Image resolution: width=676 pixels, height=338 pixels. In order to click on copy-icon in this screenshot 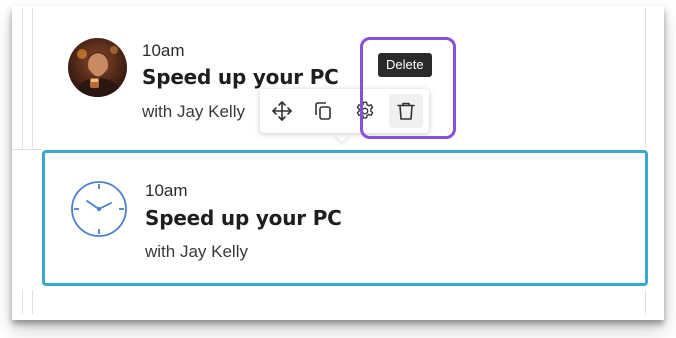, I will do `click(323, 111)`.